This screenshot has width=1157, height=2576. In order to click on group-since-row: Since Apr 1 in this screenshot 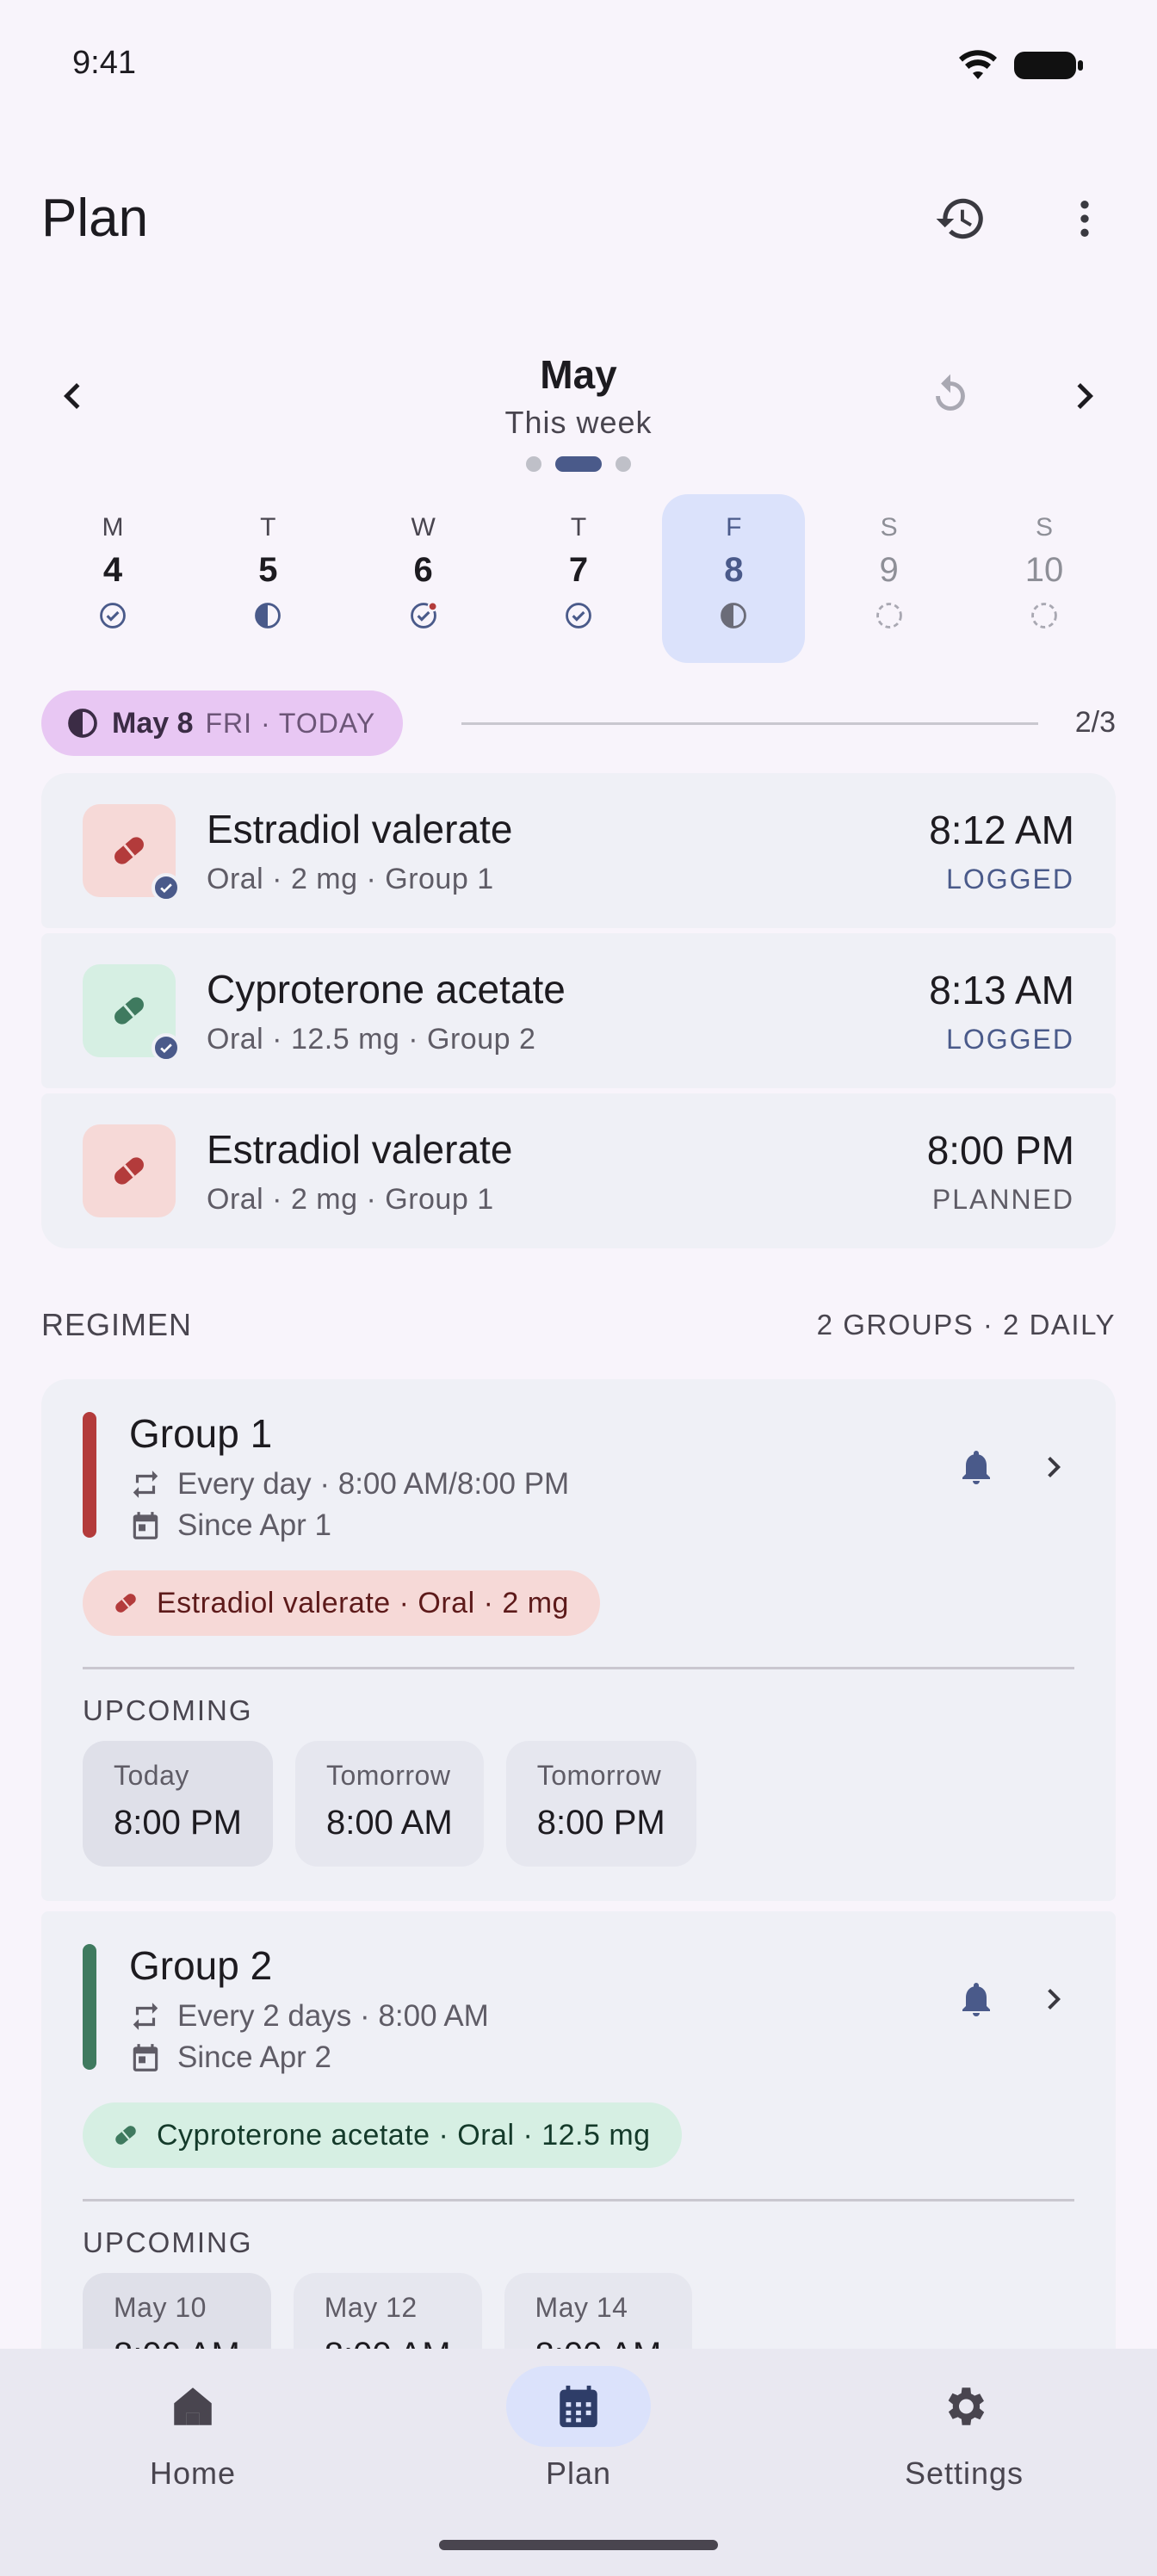, I will do `click(230, 1526)`.